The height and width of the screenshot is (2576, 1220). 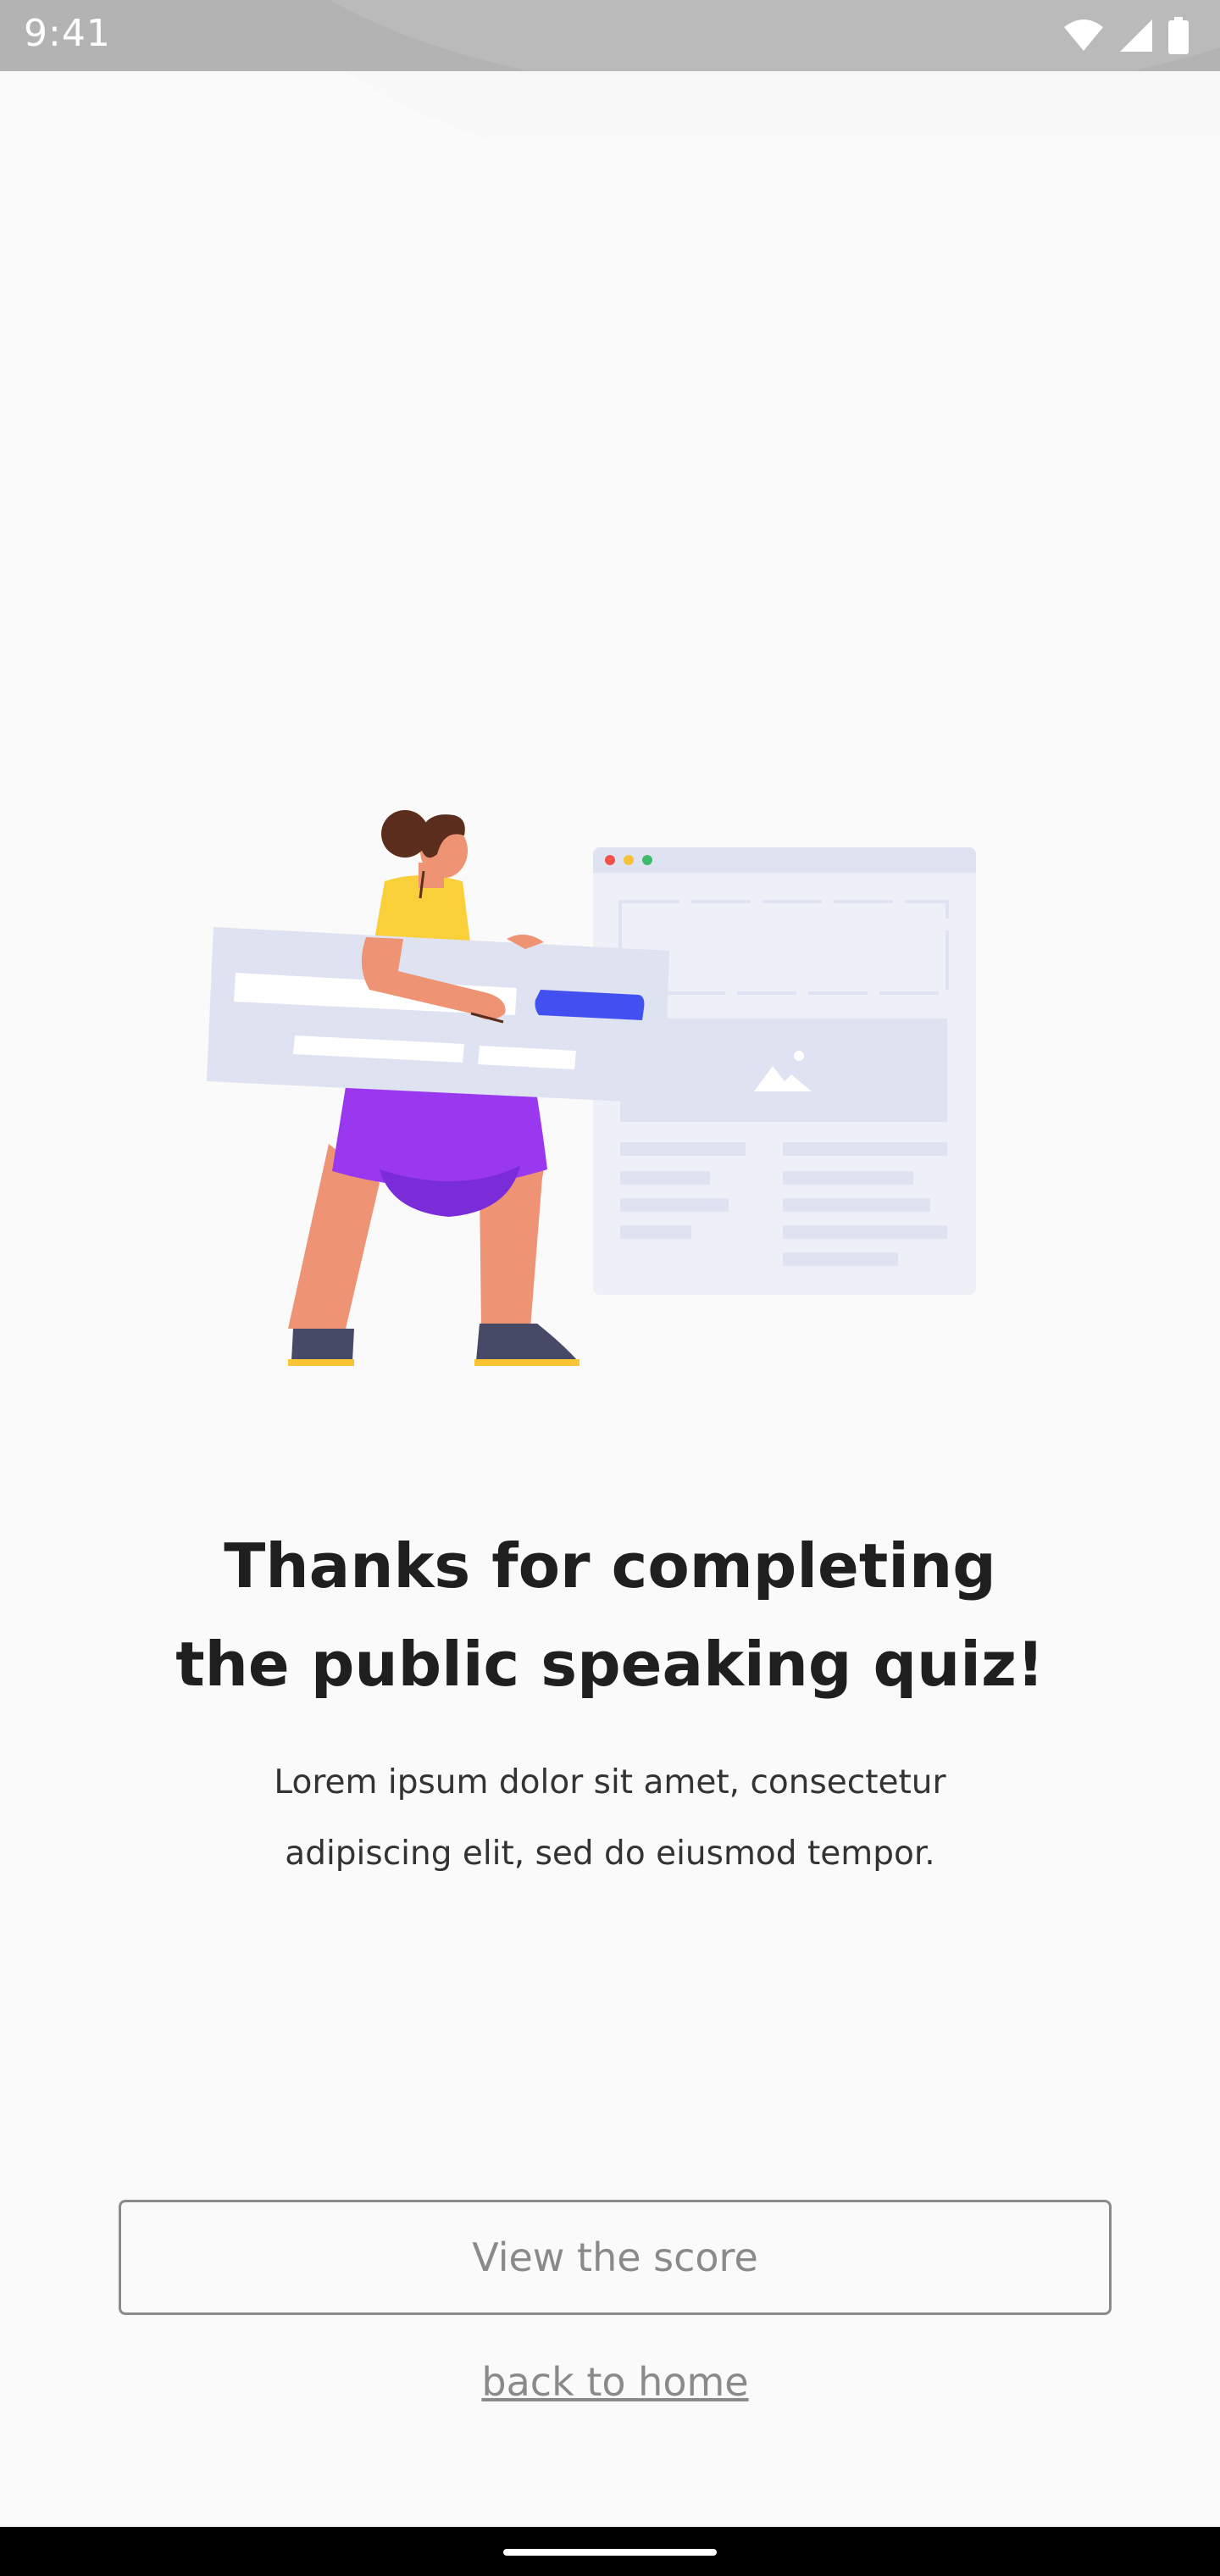 I want to click on back-to-home-link: back to home, so click(x=615, y=2382).